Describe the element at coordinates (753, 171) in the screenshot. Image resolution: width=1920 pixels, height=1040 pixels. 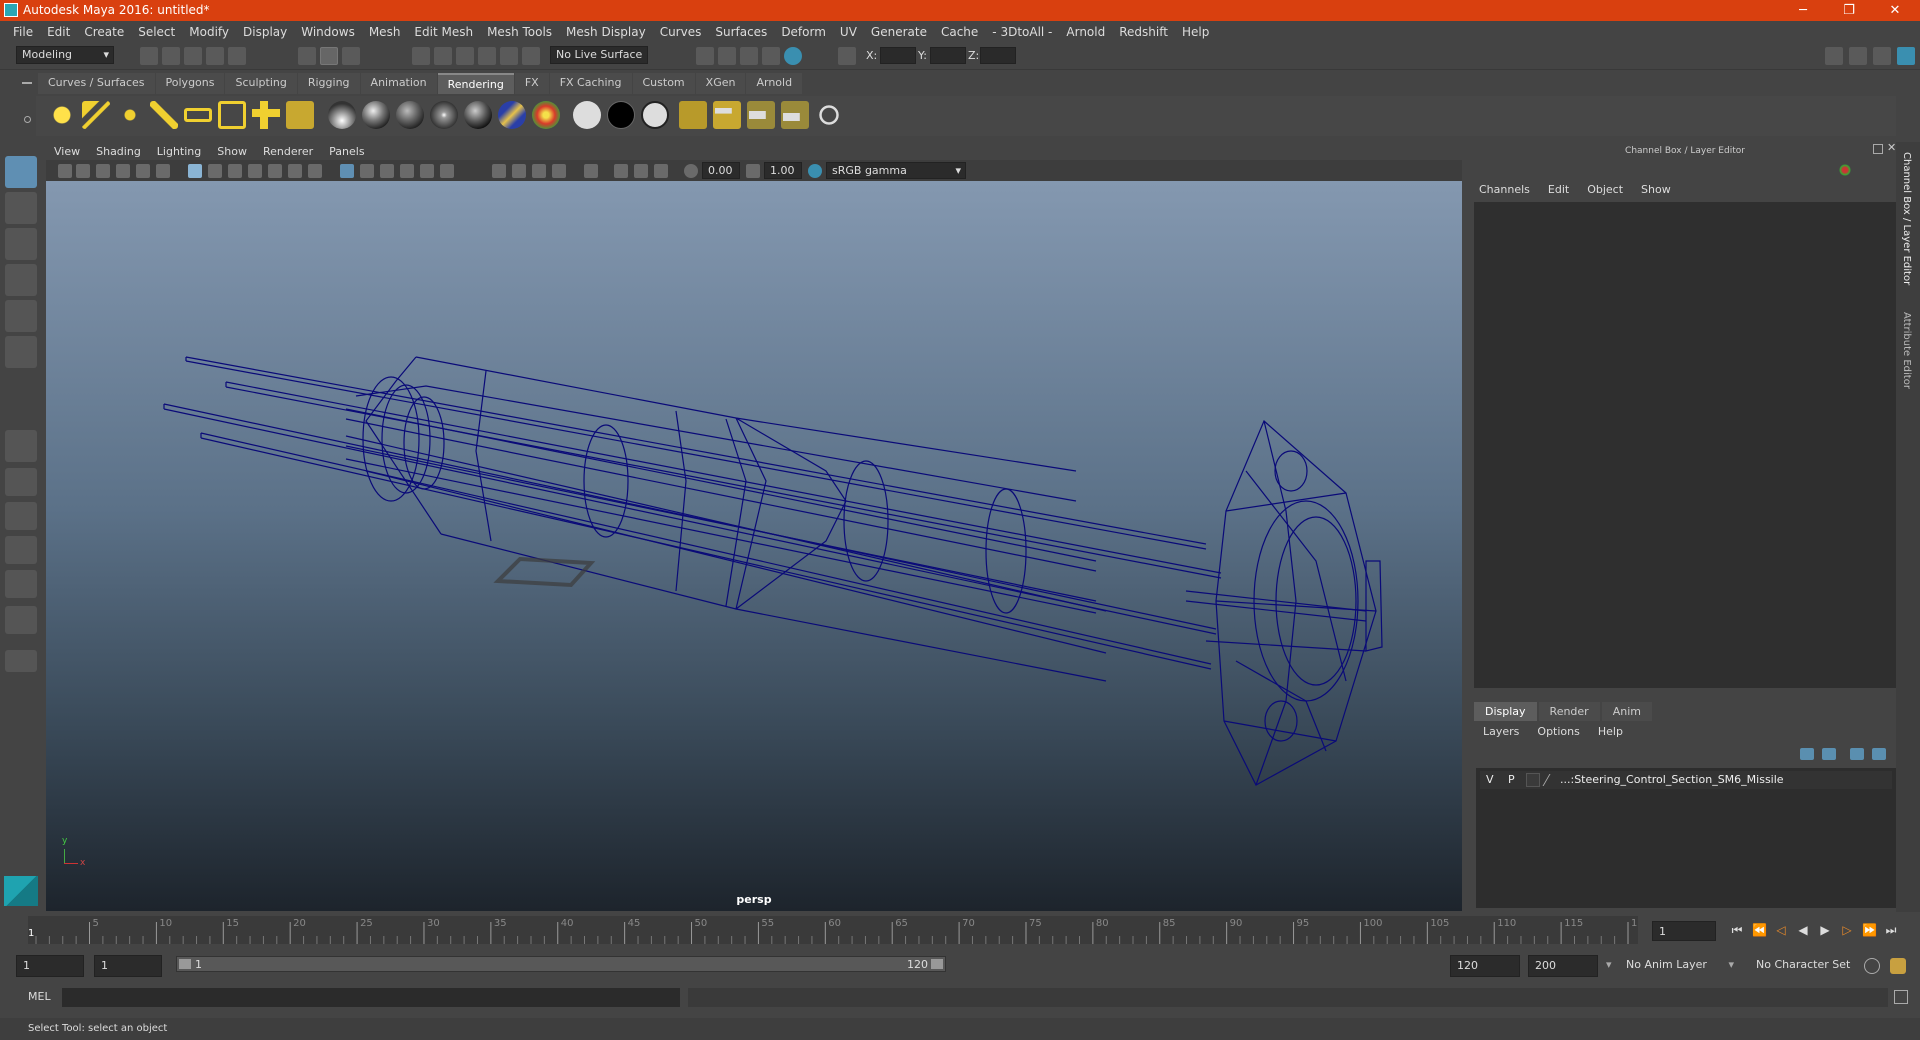
I see `gamma-icon` at that location.